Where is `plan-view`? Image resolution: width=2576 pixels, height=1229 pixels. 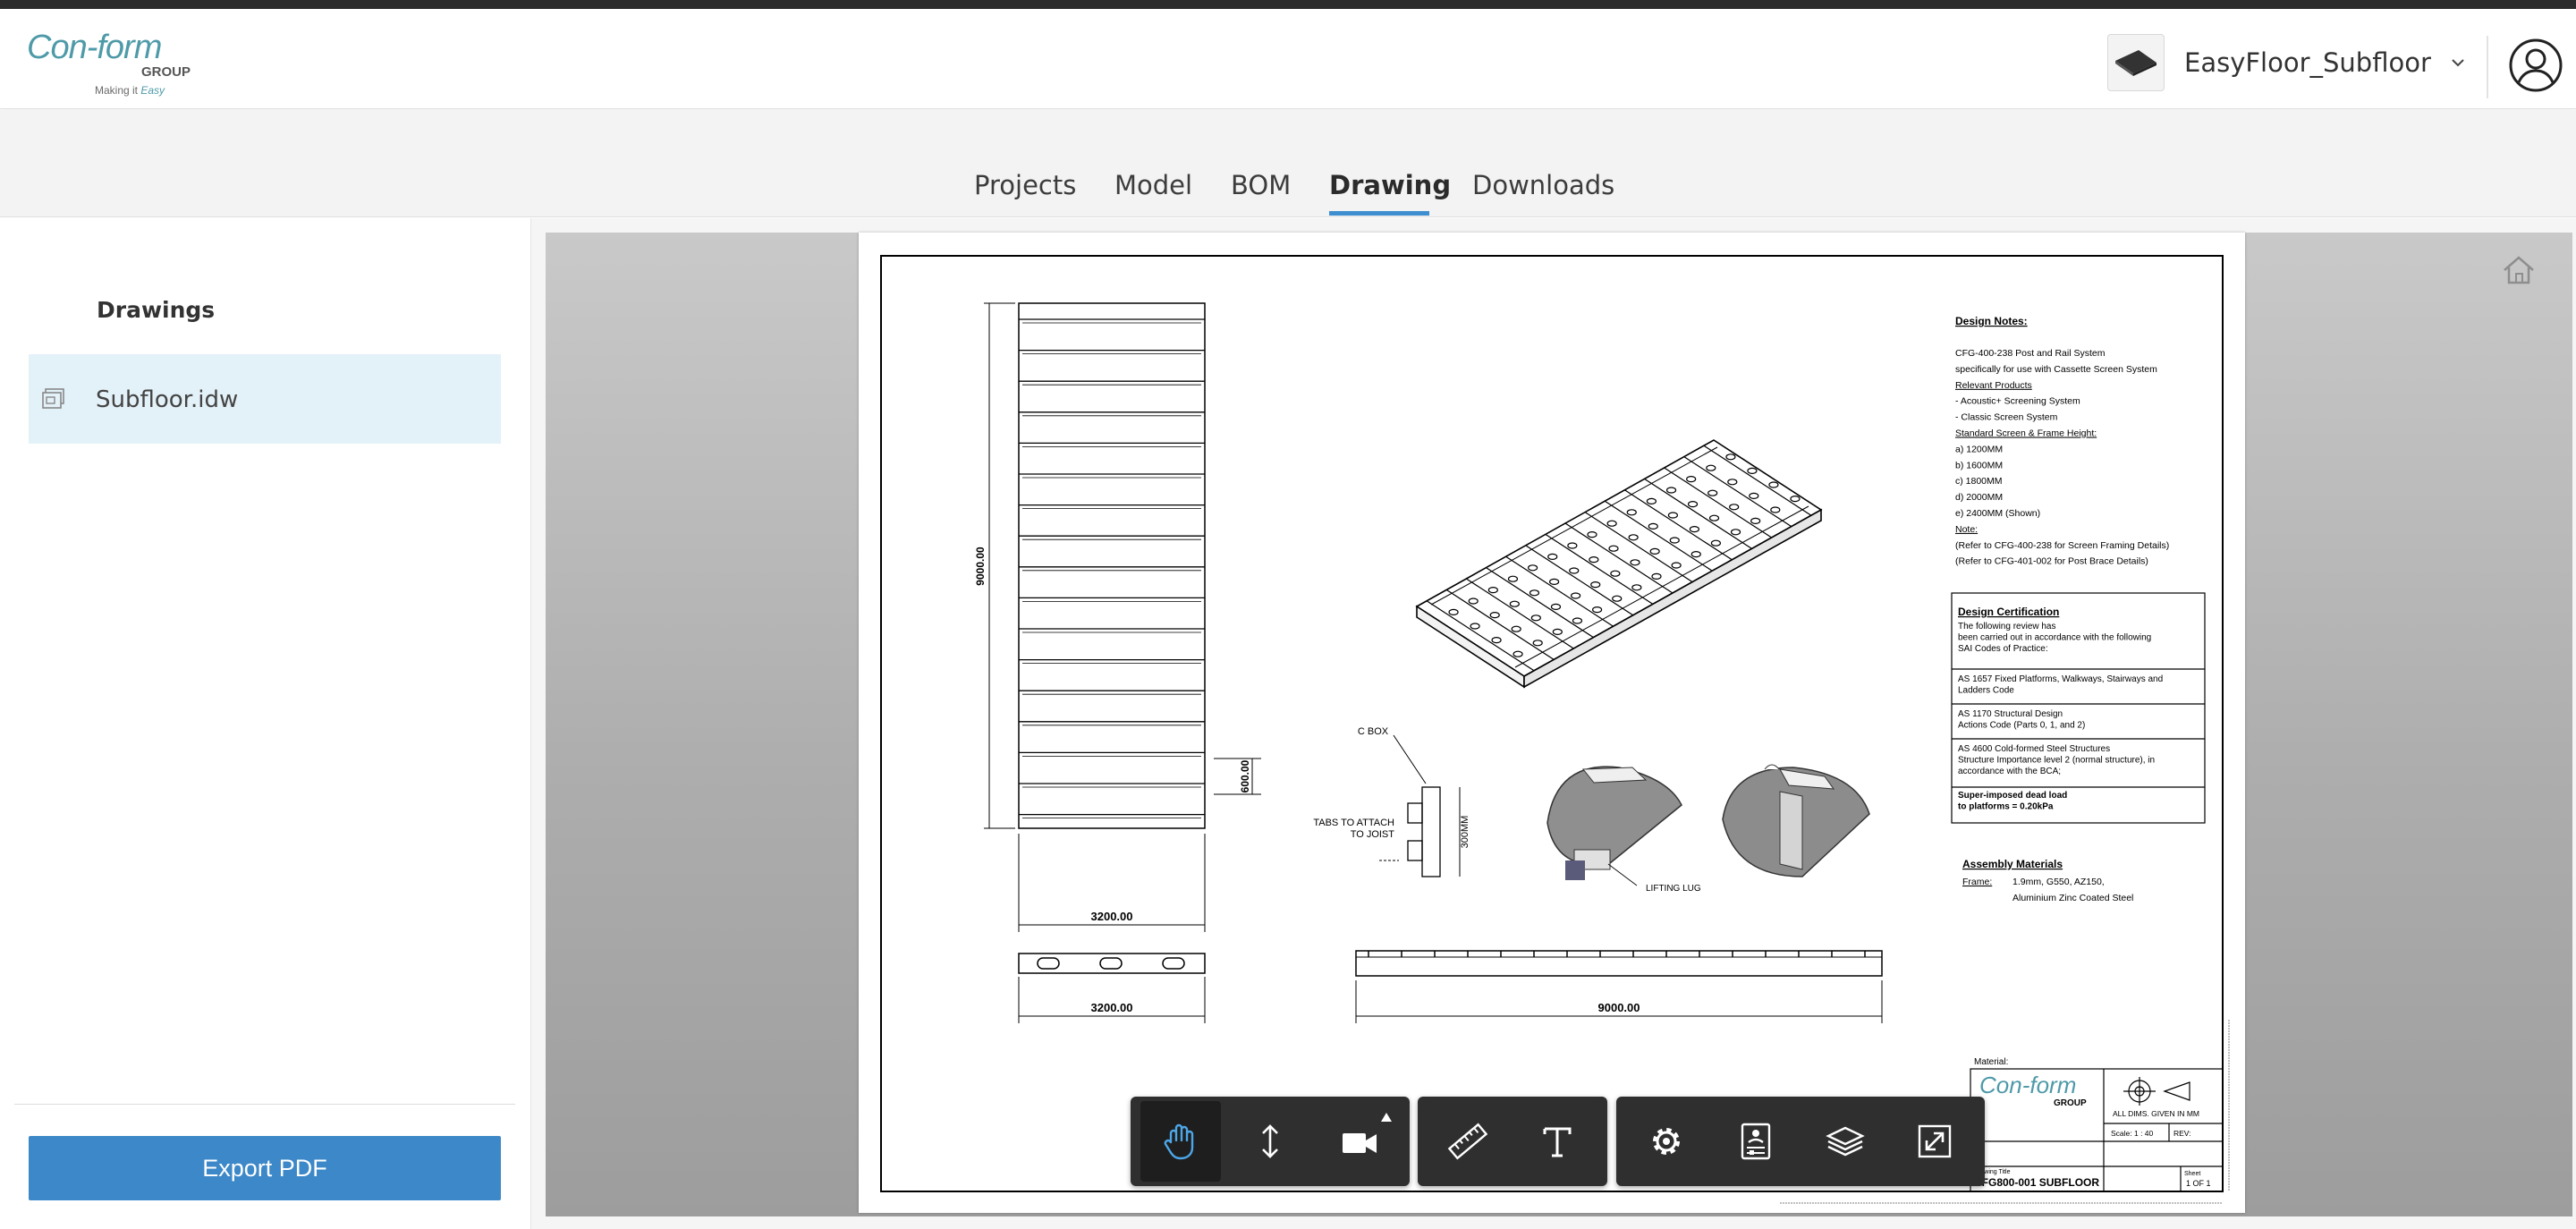 plan-view is located at coordinates (1112, 565).